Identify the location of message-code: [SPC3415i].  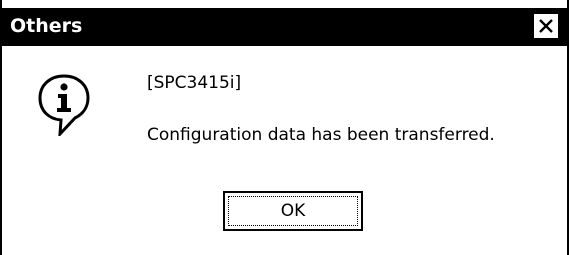
(194, 83).